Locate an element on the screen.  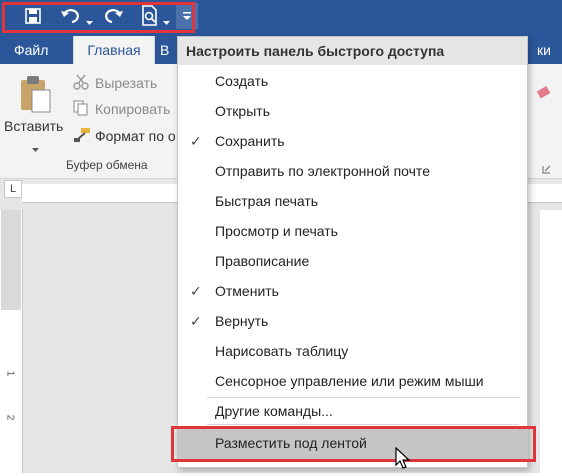
menu-item-spelling: Правописание is located at coordinates (262, 261).